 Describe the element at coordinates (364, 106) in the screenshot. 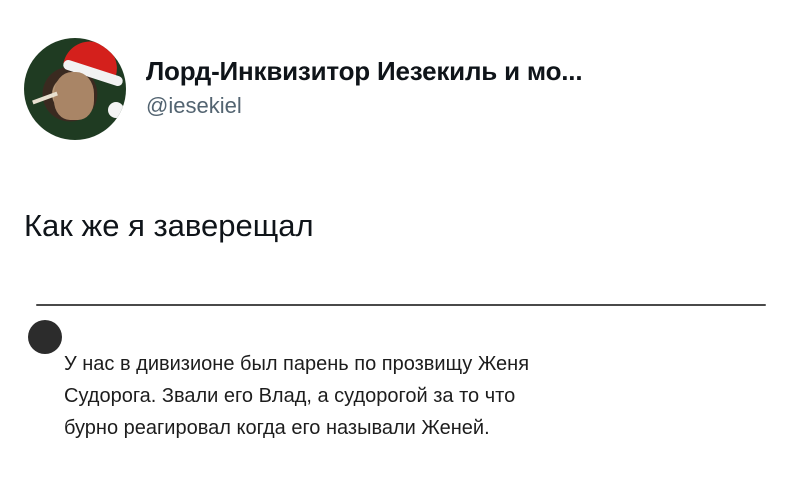

I see `author-handle: @iesekiel` at that location.